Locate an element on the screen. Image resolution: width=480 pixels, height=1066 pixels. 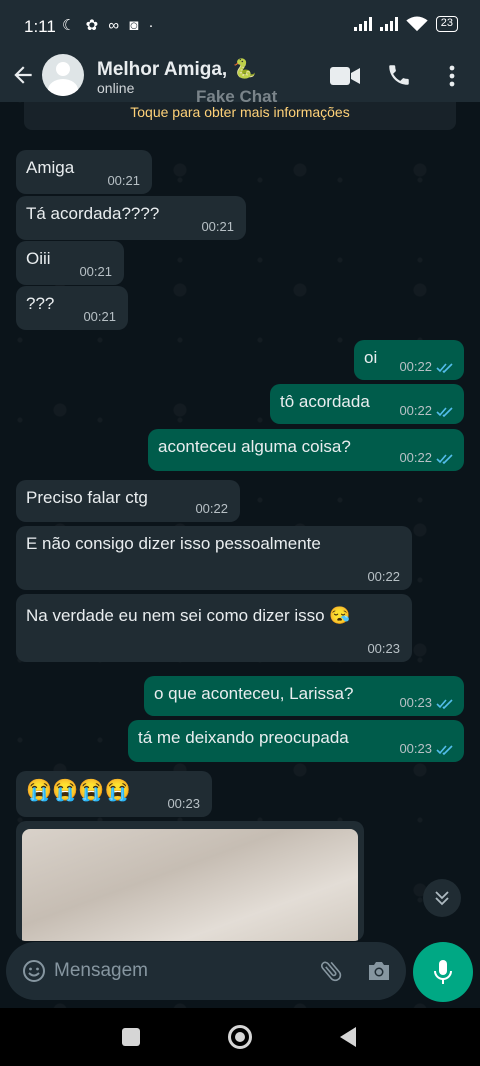
notification-icons: ☾ ✿ ∞ ◙ · is located at coordinates (109, 25).